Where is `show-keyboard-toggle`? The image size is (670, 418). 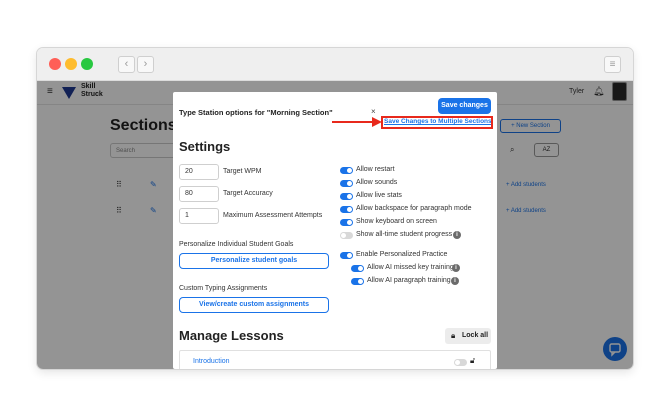 show-keyboard-toggle is located at coordinates (346, 222).